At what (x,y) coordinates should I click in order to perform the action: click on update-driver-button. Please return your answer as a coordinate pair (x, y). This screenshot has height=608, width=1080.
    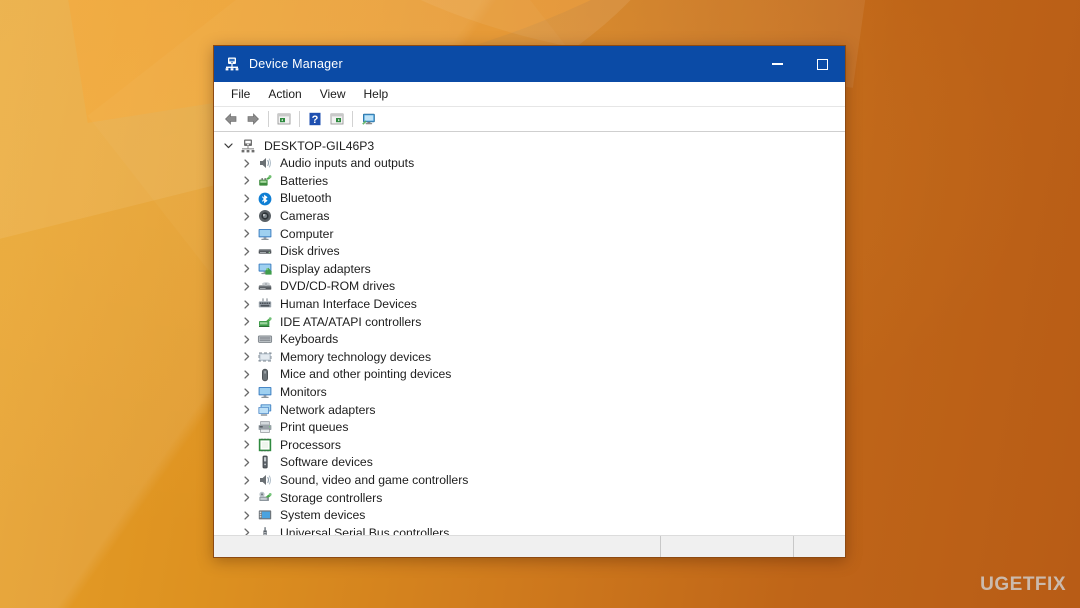
    Looking at the image, I should click on (337, 119).